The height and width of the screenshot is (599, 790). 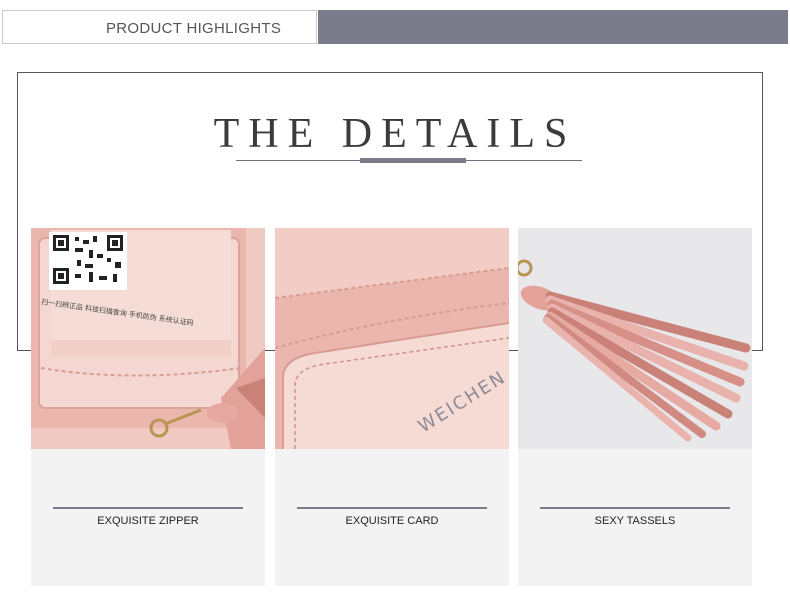 I want to click on caption-sexy-tassels: SEXY TASSELS, so click(x=635, y=521).